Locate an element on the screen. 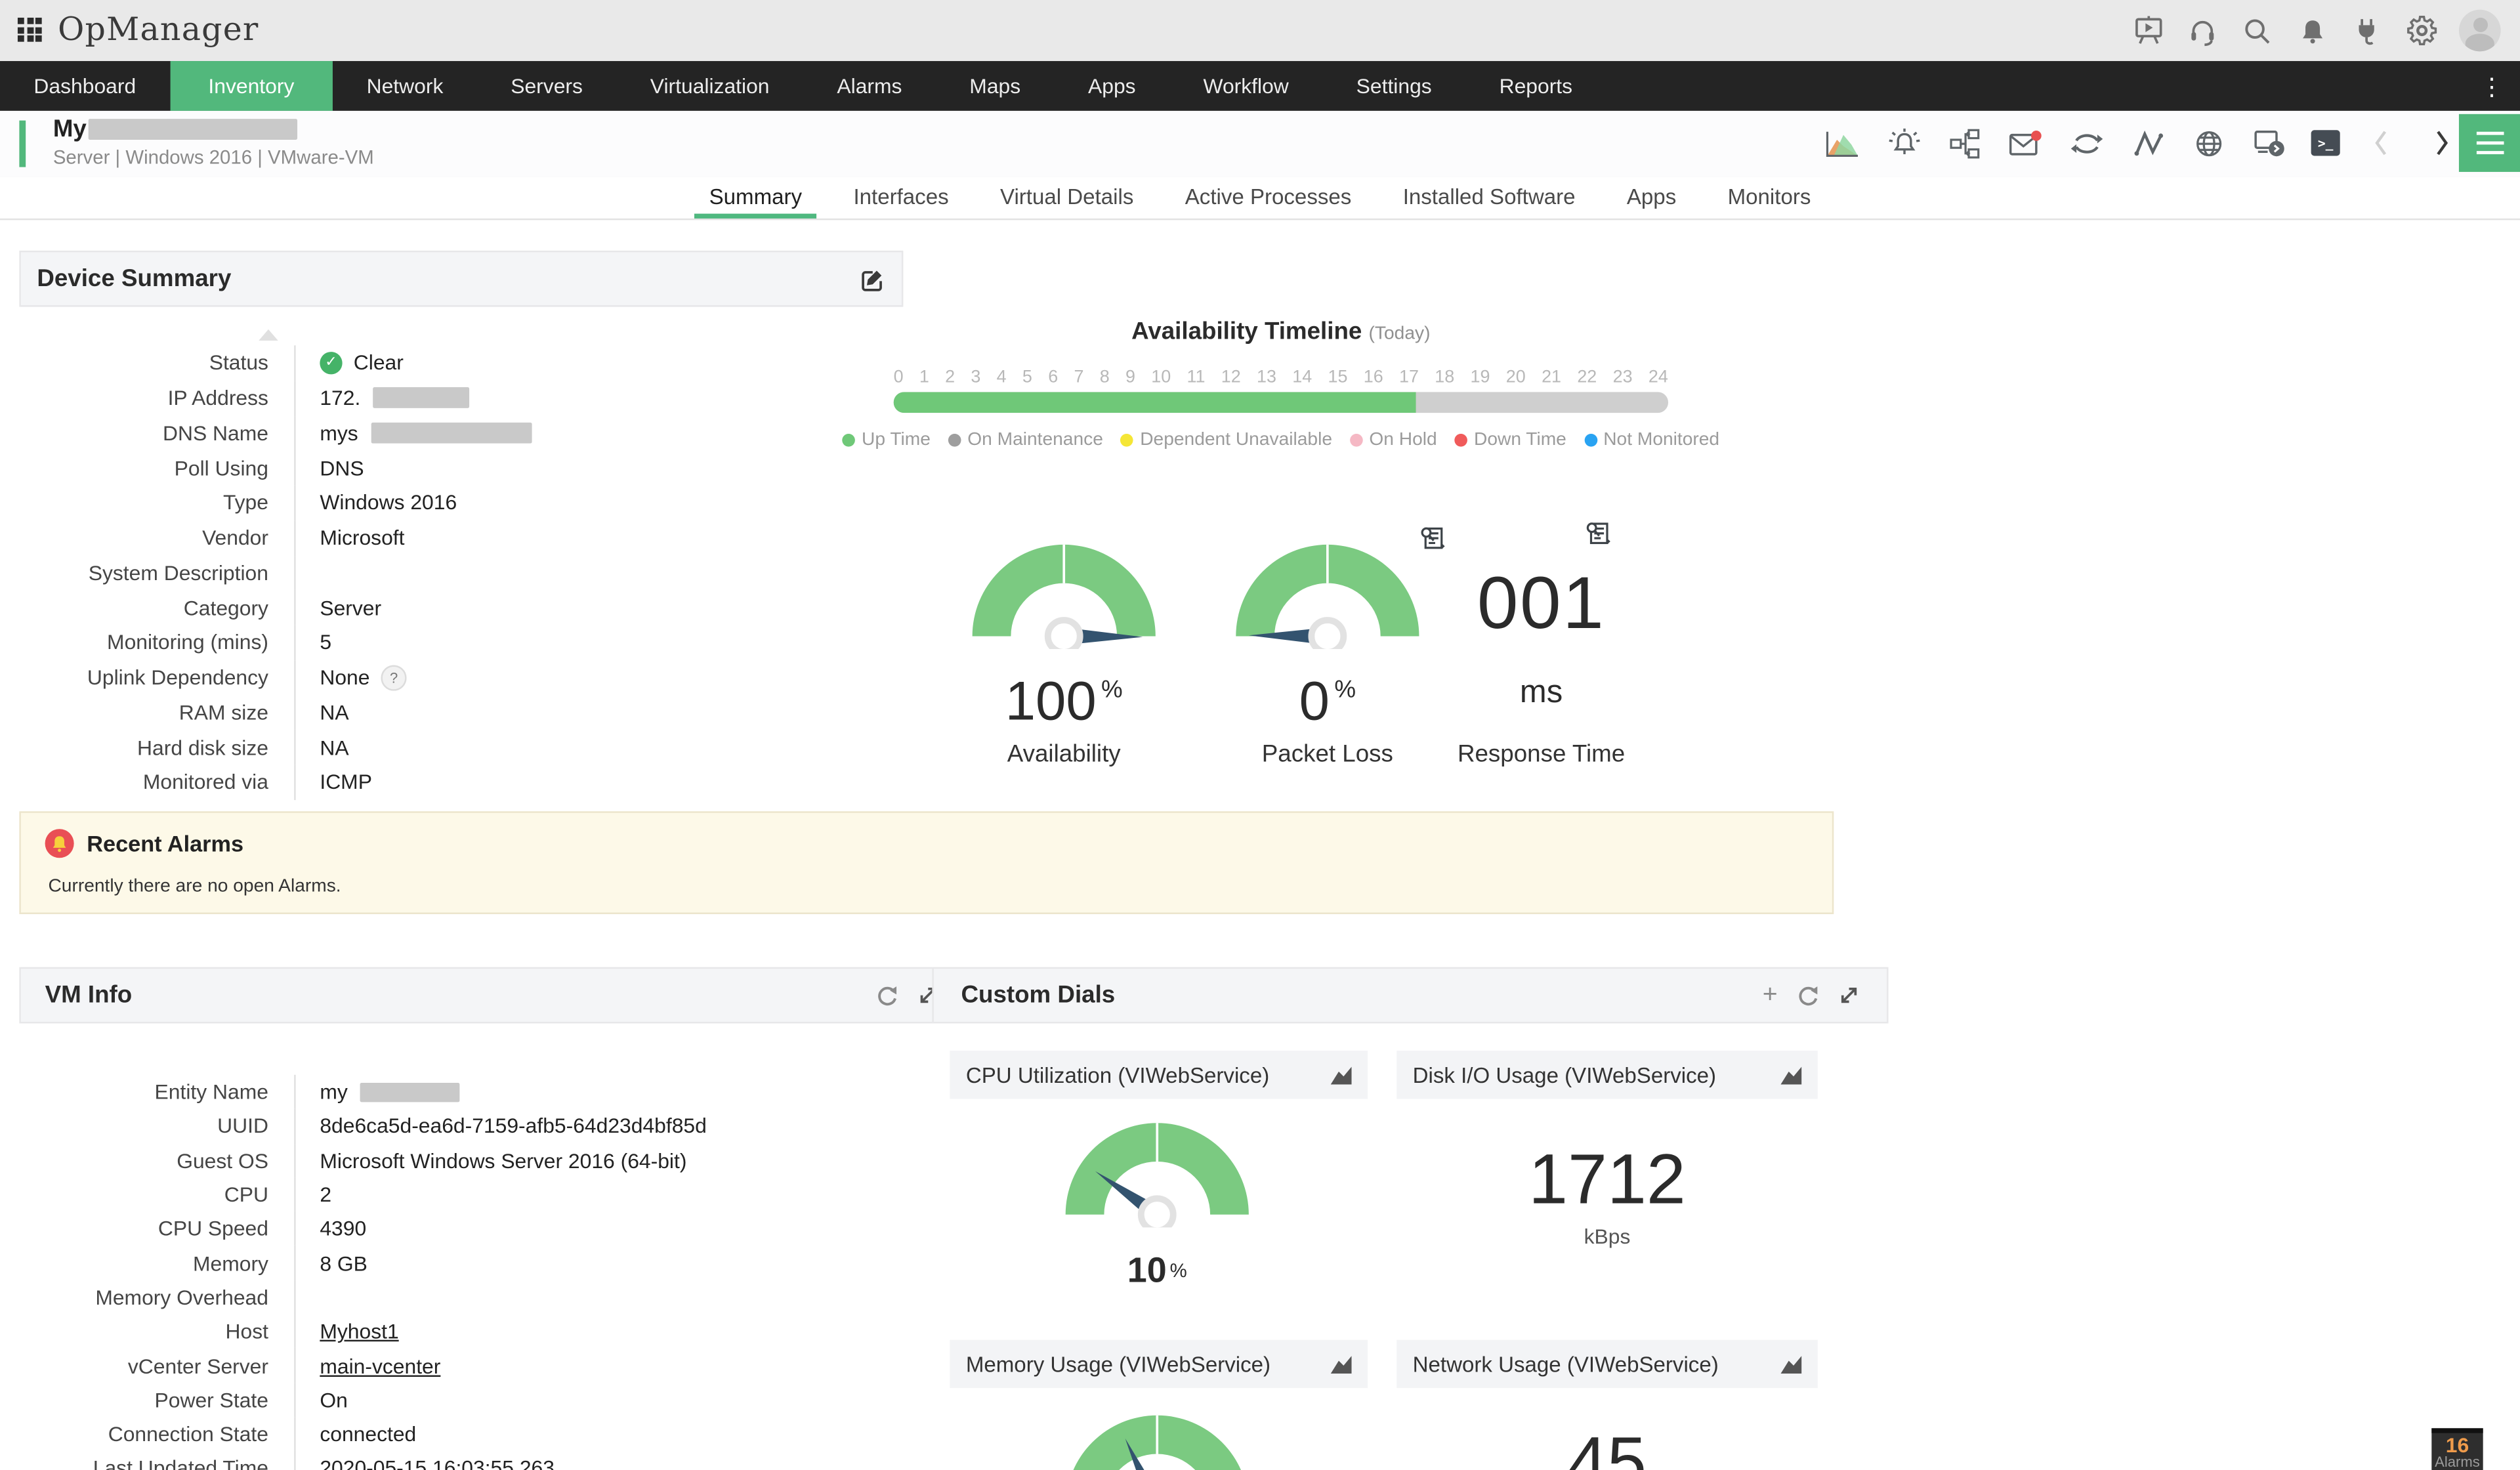 Image resolution: width=2520 pixels, height=1470 pixels. expand-icon is located at coordinates (1849, 995).